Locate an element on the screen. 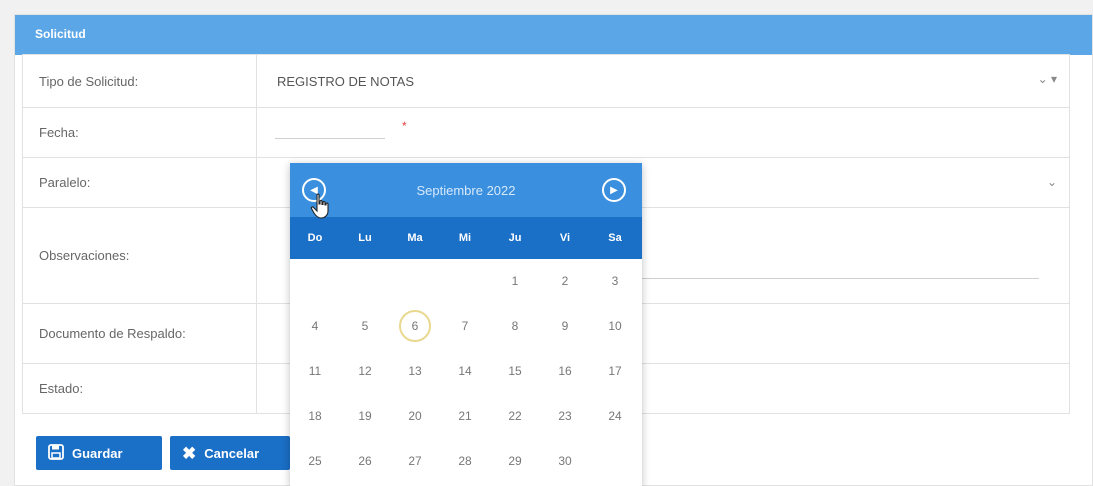 This screenshot has height=486, width=1093. chevron-down-icon: ⌄ ▾ is located at coordinates (1047, 79).